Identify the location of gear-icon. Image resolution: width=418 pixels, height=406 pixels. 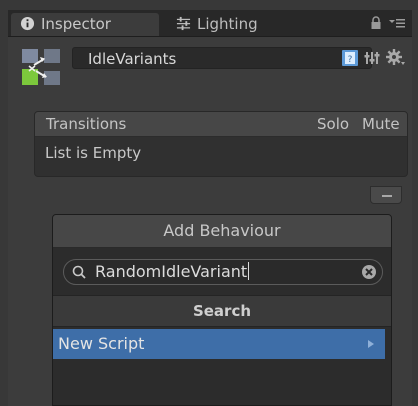
(396, 58).